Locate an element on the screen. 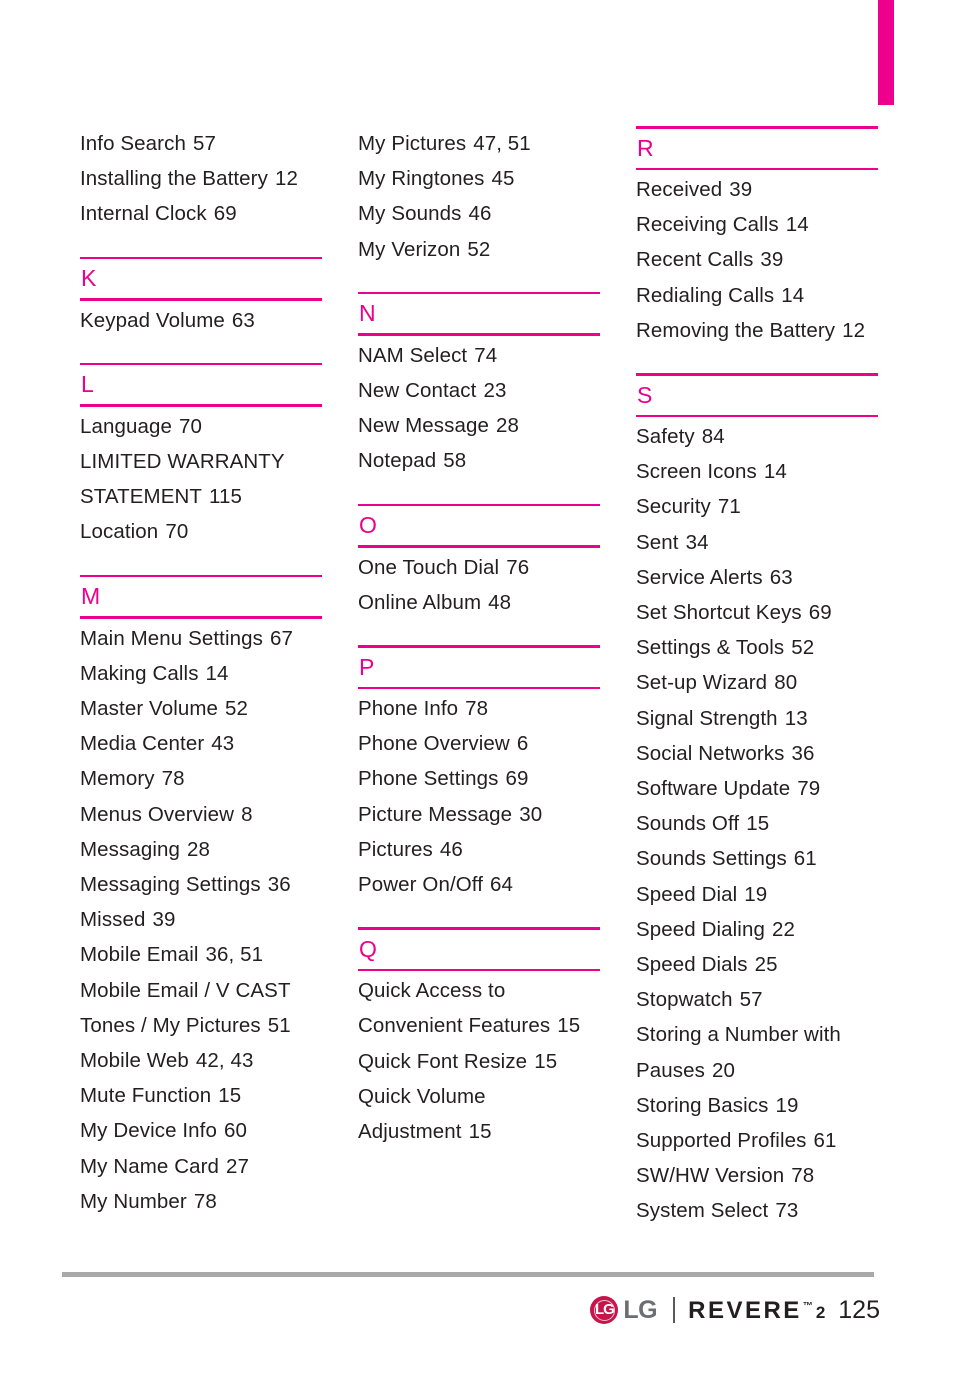 This screenshot has height=1376, width=954. index-entry: Info Search 57 is located at coordinates (201, 143).